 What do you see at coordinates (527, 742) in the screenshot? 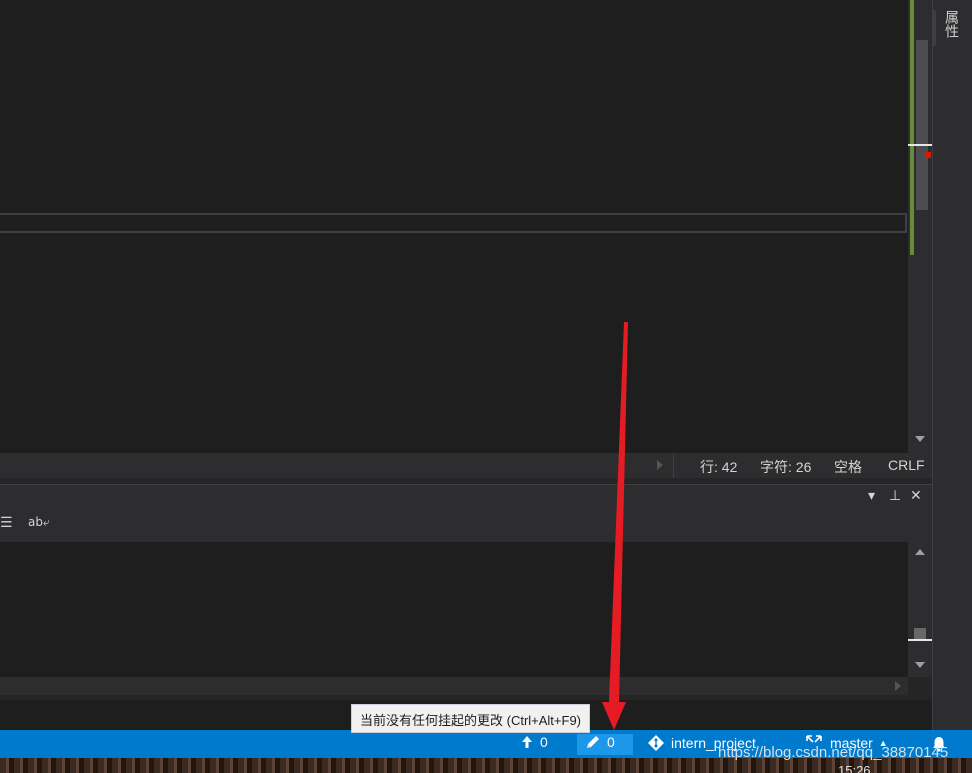
I see `arrow-up-icon` at bounding box center [527, 742].